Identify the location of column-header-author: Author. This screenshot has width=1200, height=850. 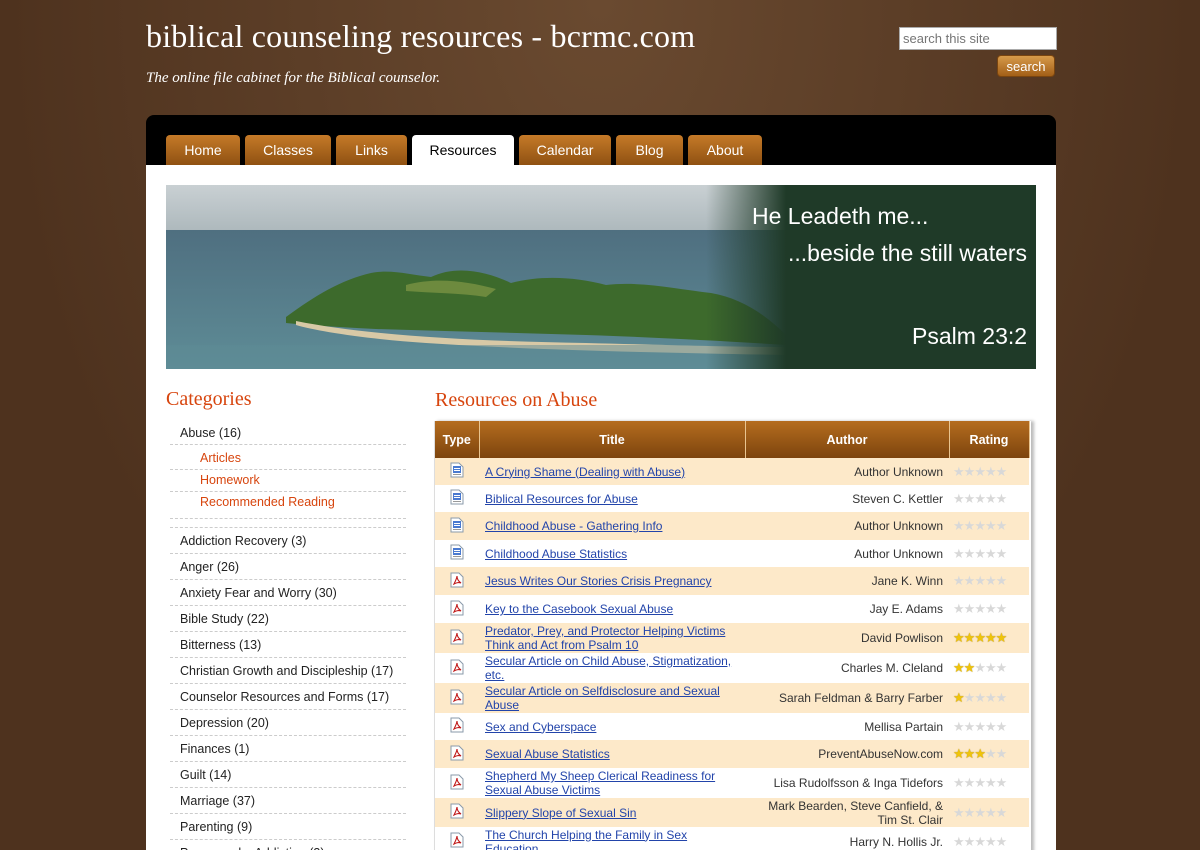
(847, 439).